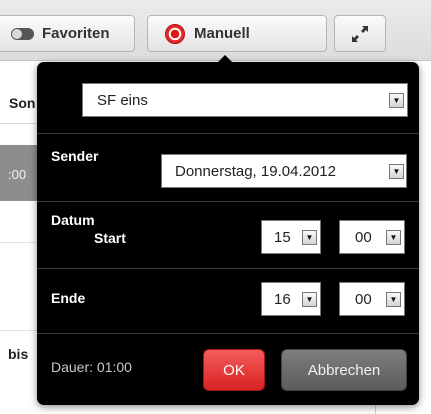 The image size is (431, 414). I want to click on manual-label: Manuell, so click(222, 33).